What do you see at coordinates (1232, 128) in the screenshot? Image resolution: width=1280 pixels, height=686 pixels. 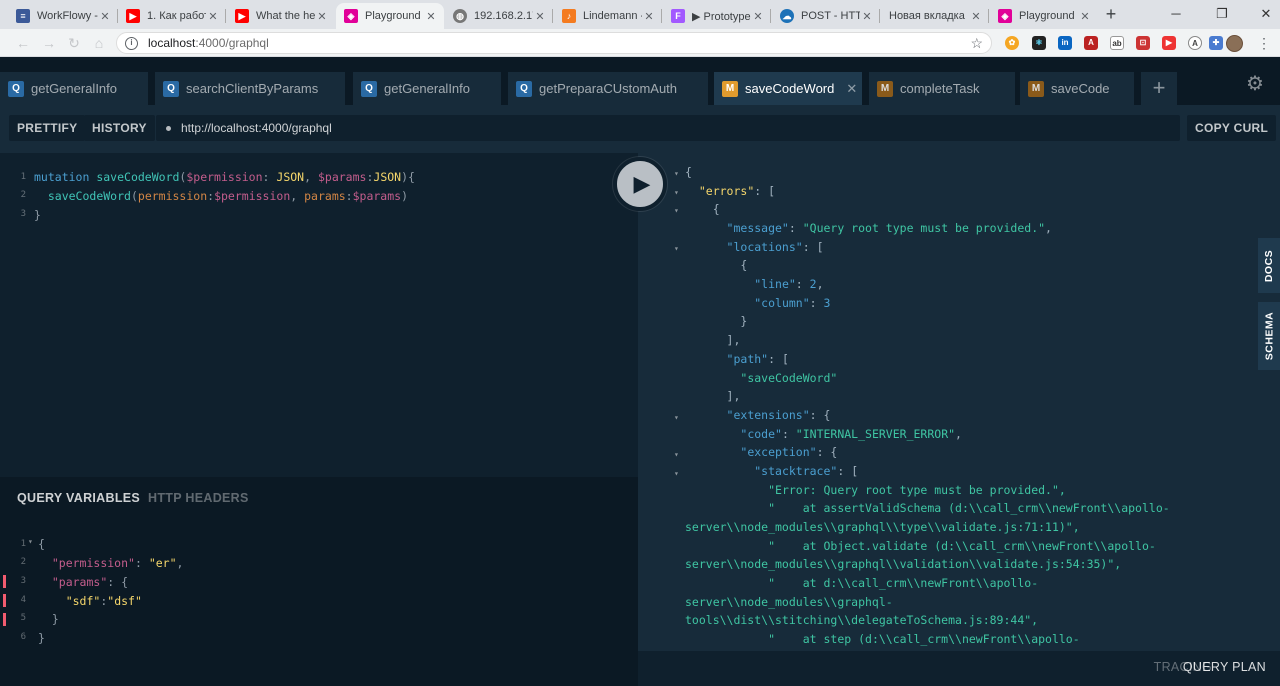 I see `copy-curl-button: COPY CURL` at bounding box center [1232, 128].